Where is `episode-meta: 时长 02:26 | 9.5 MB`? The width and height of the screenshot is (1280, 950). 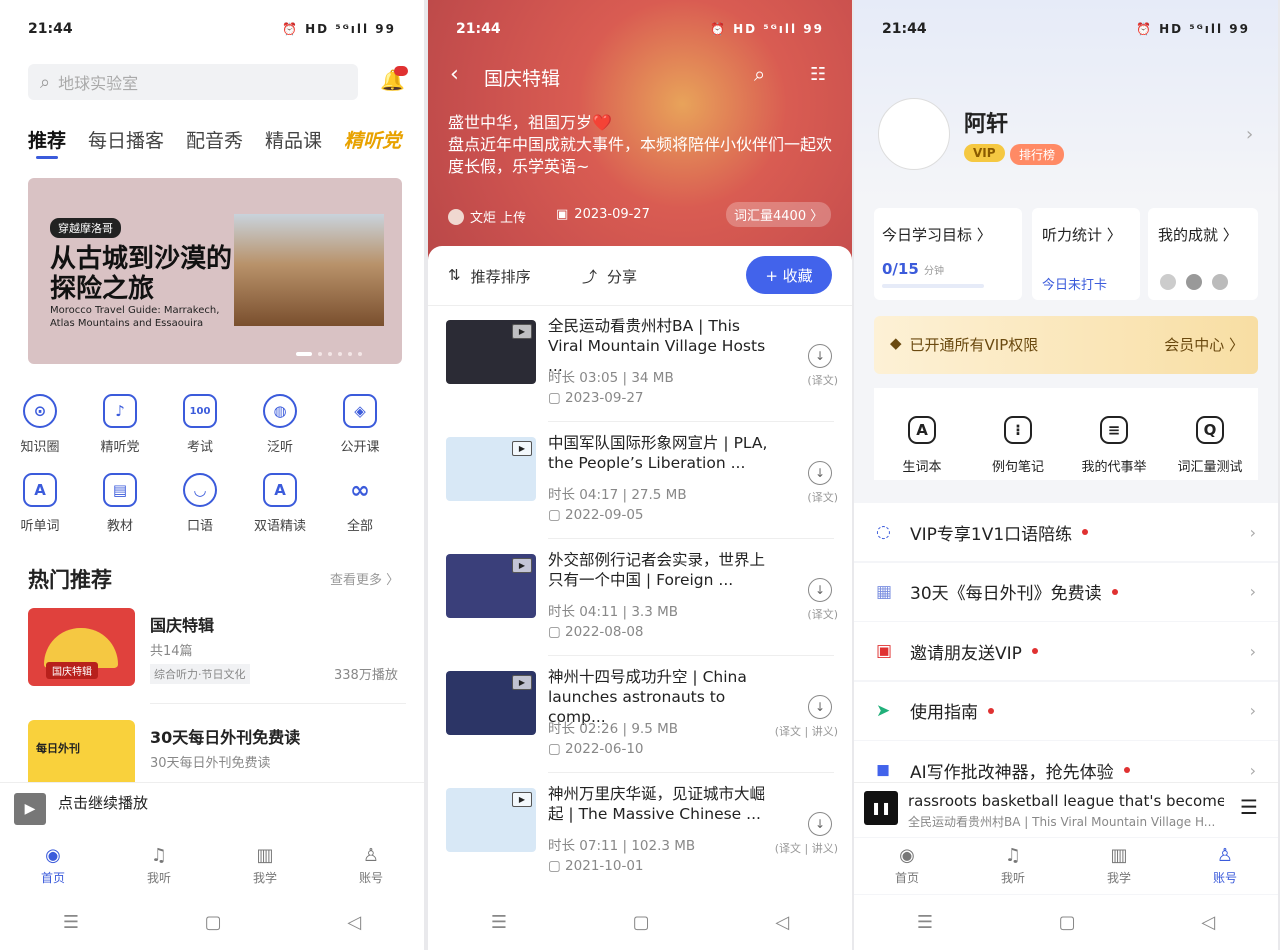 episode-meta: 时长 02:26 | 9.5 MB is located at coordinates (613, 729).